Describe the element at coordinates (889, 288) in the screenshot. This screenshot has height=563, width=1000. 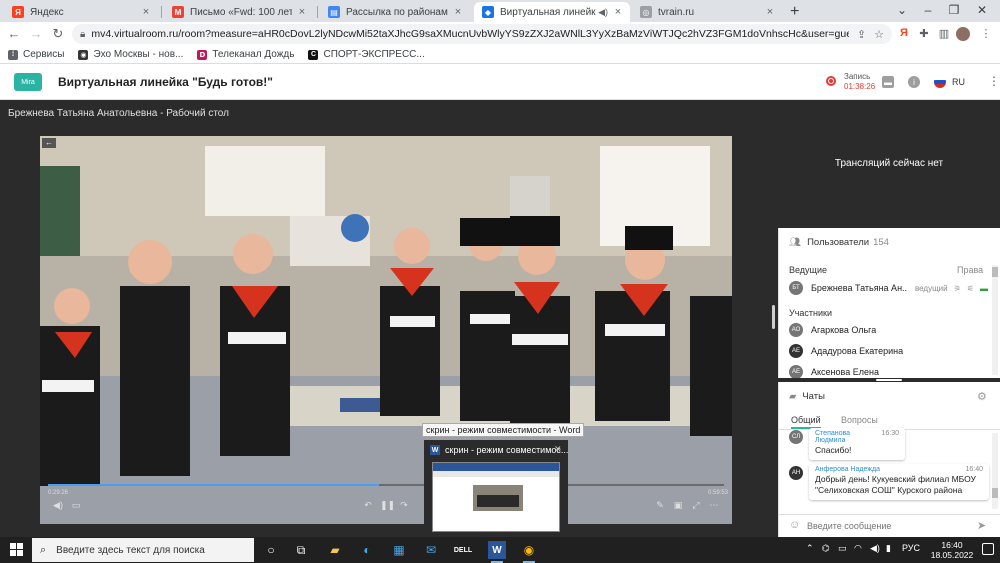
I see `host-row: БТ Брежнева Татьяна Ан... ведущий ⚞ ⚟ ▬` at that location.